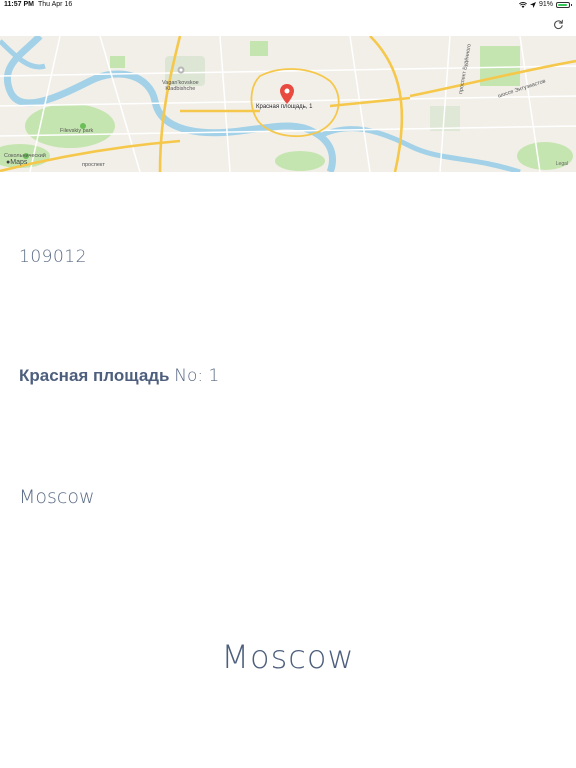 The width and height of the screenshot is (576, 768). What do you see at coordinates (180, 86) in the screenshot?
I see `map-label-cemetery: Vagan'kovskoe Kladbishche` at bounding box center [180, 86].